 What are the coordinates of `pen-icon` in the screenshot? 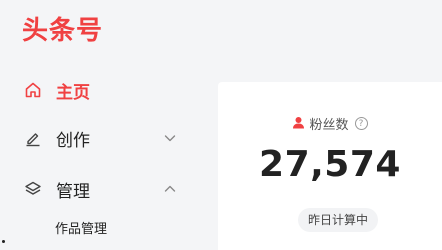 It's located at (33, 138).